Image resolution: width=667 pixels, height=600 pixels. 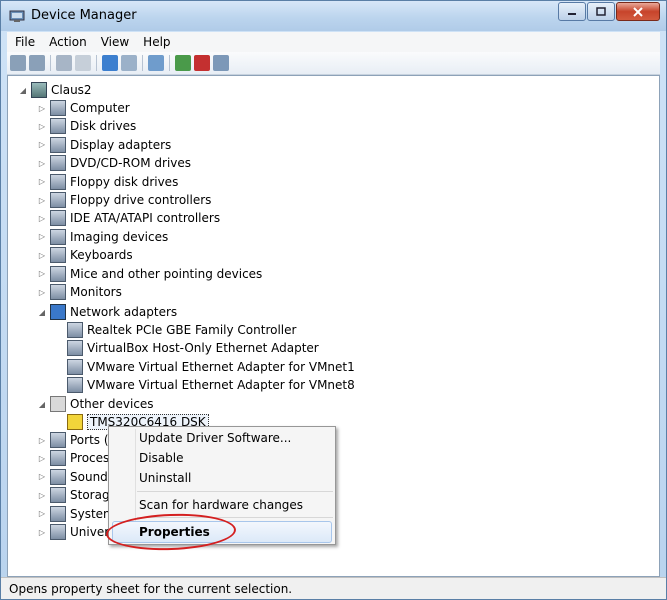 I want to click on menu-item-scan-hardware: Scan for hardware changes, so click(x=221, y=505).